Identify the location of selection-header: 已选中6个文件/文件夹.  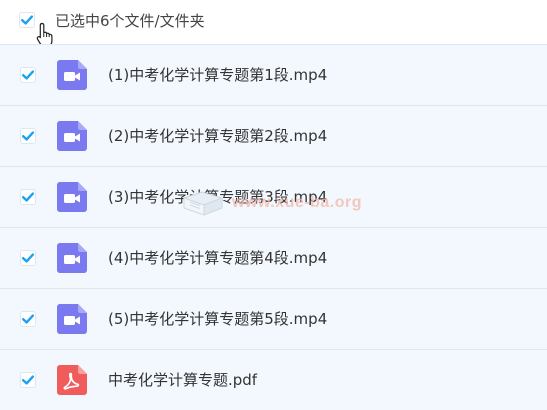
(273, 23).